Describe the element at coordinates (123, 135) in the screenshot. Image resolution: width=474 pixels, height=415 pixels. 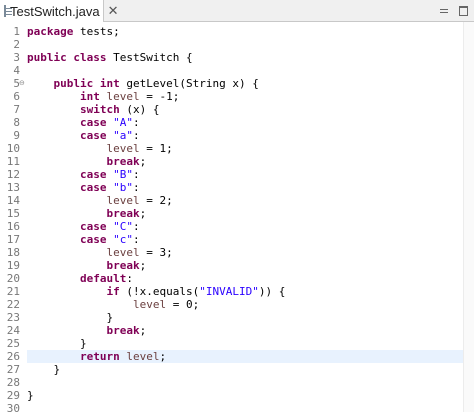
I see `string-token: "a"` at that location.